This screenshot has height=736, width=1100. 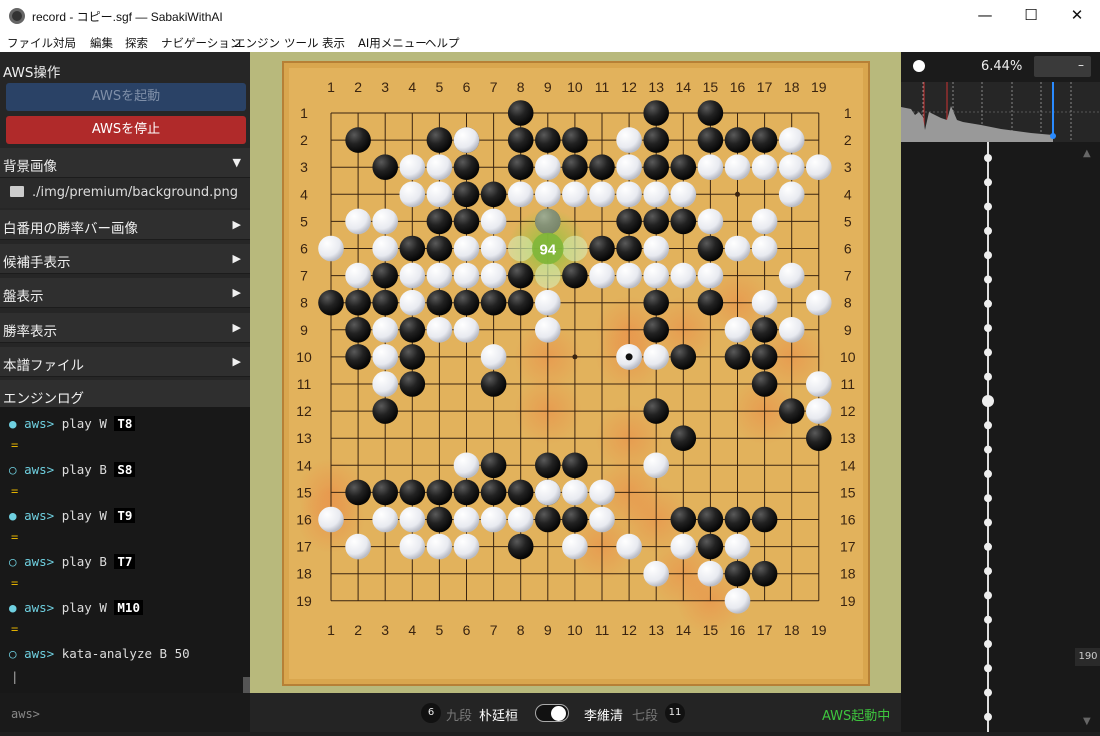 I want to click on scroll-up-icon: ▲, so click(x=1087, y=153).